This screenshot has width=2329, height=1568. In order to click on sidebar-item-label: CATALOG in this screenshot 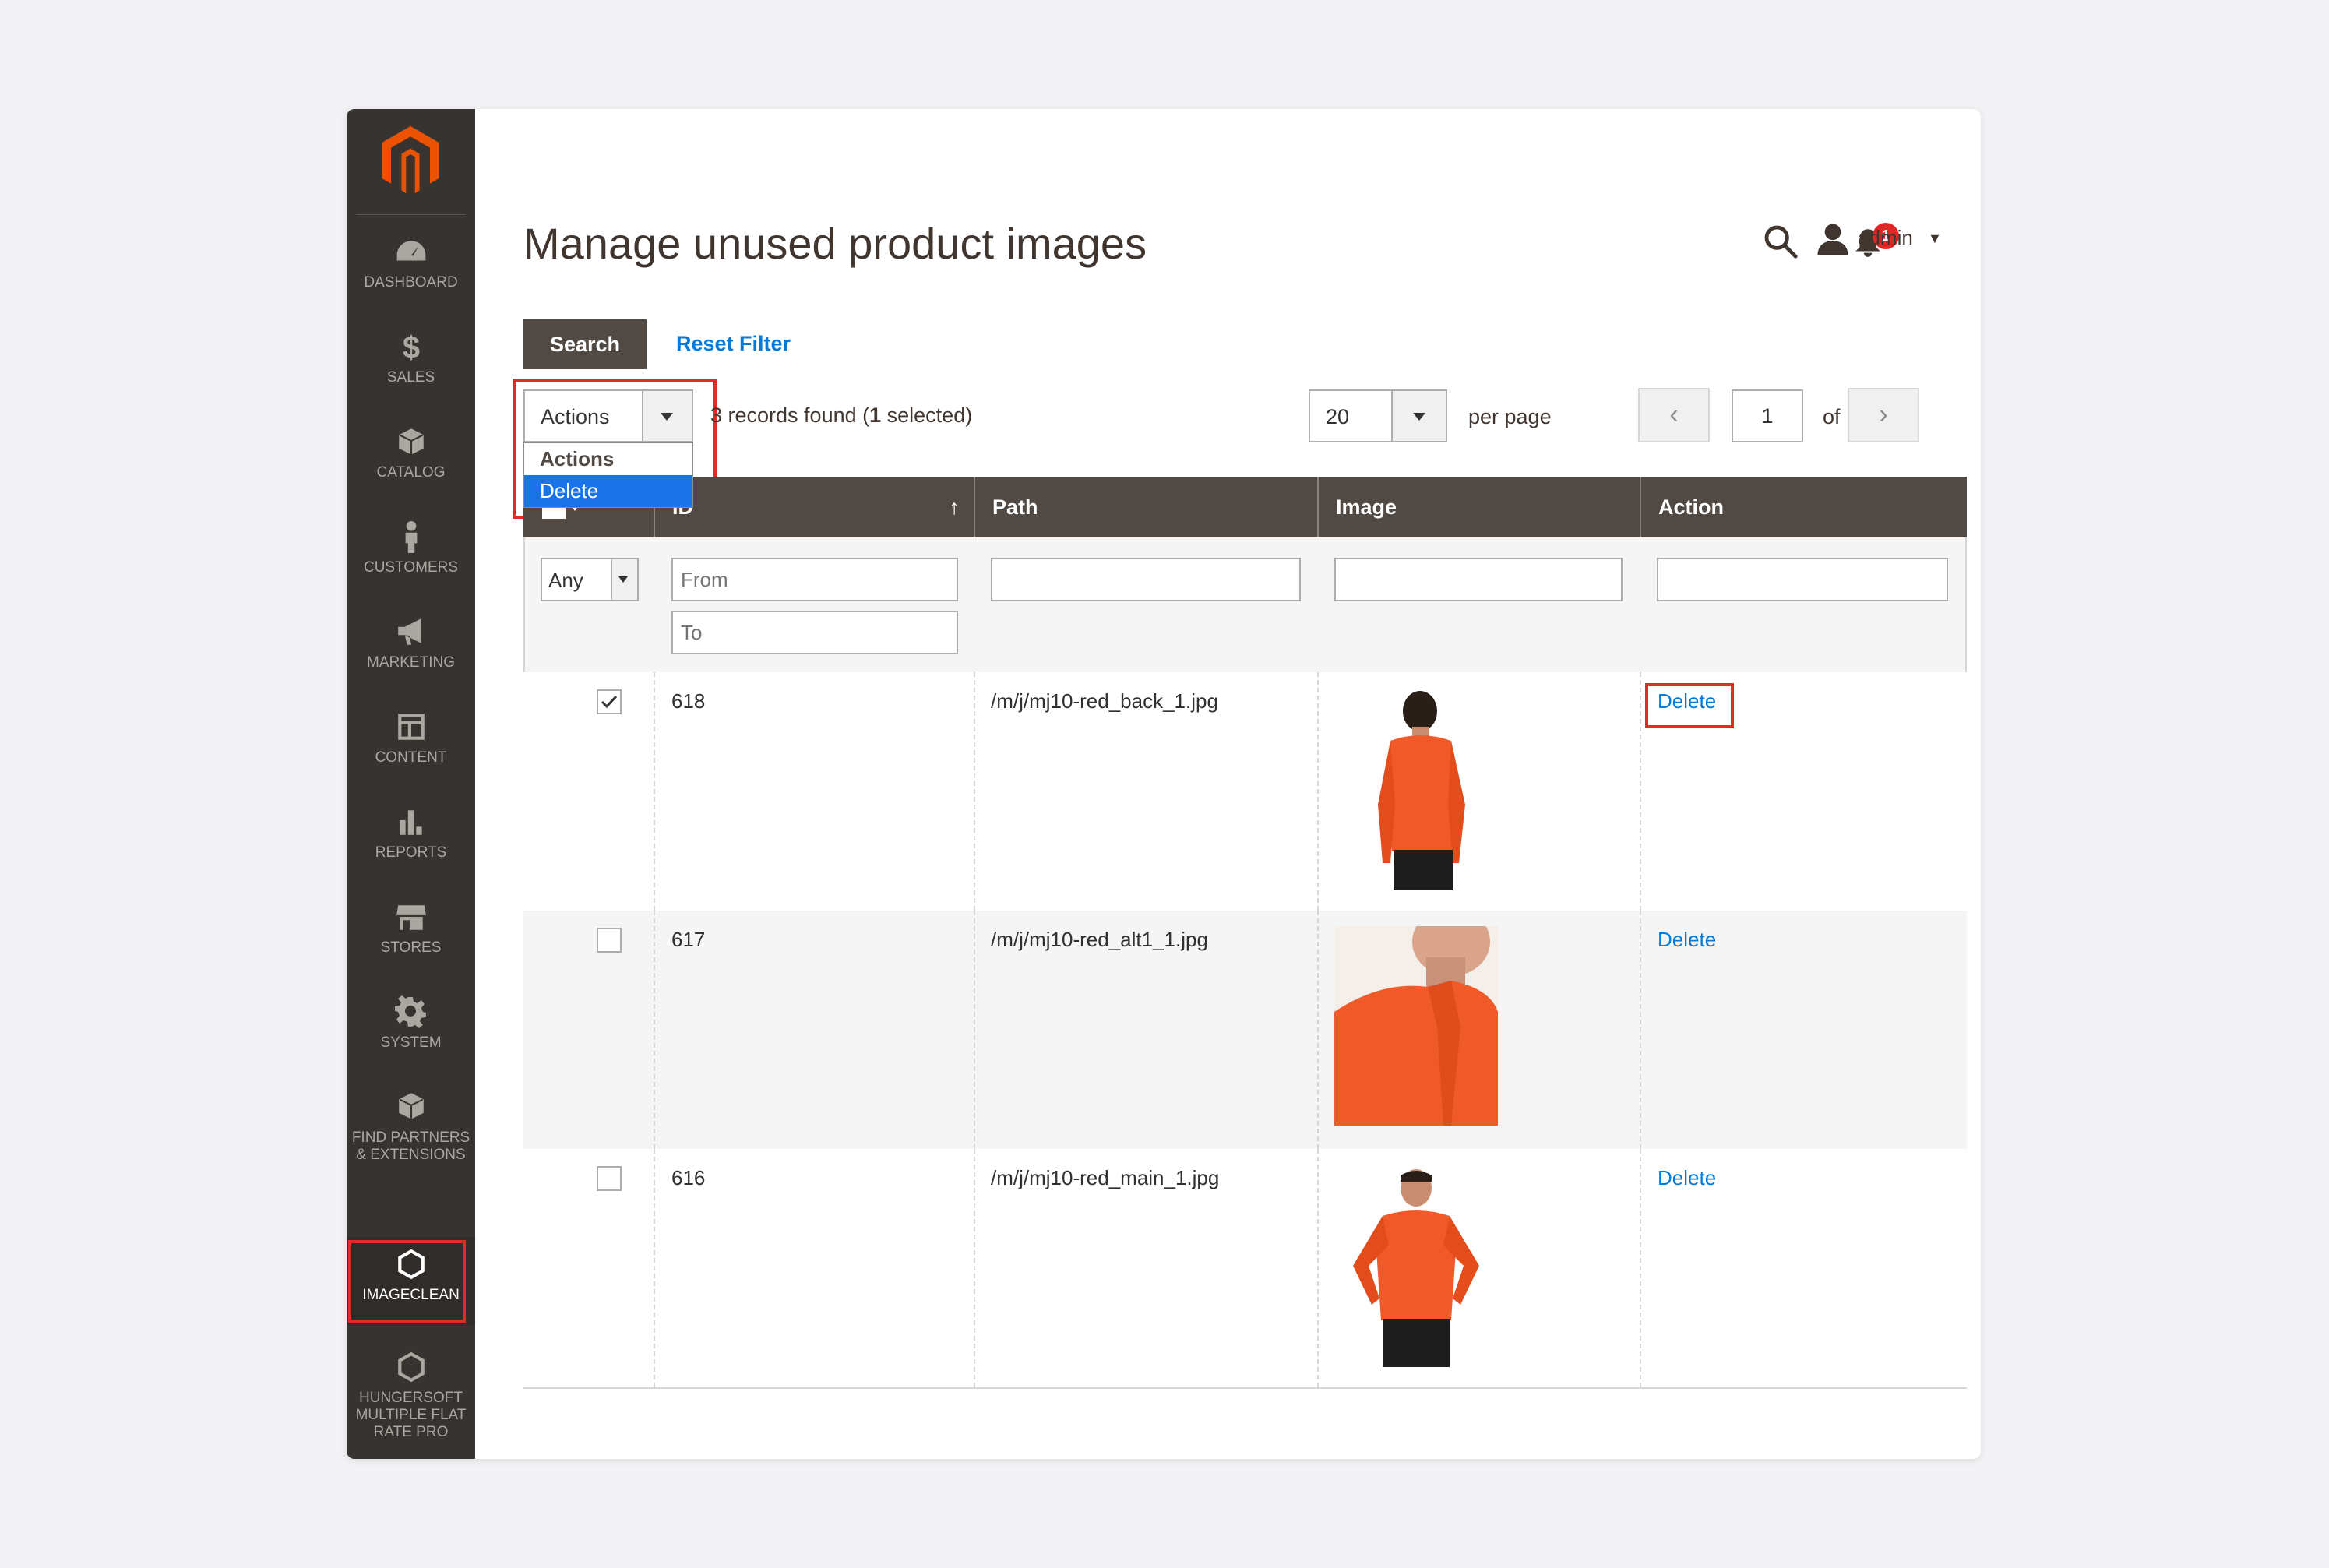, I will do `click(411, 473)`.